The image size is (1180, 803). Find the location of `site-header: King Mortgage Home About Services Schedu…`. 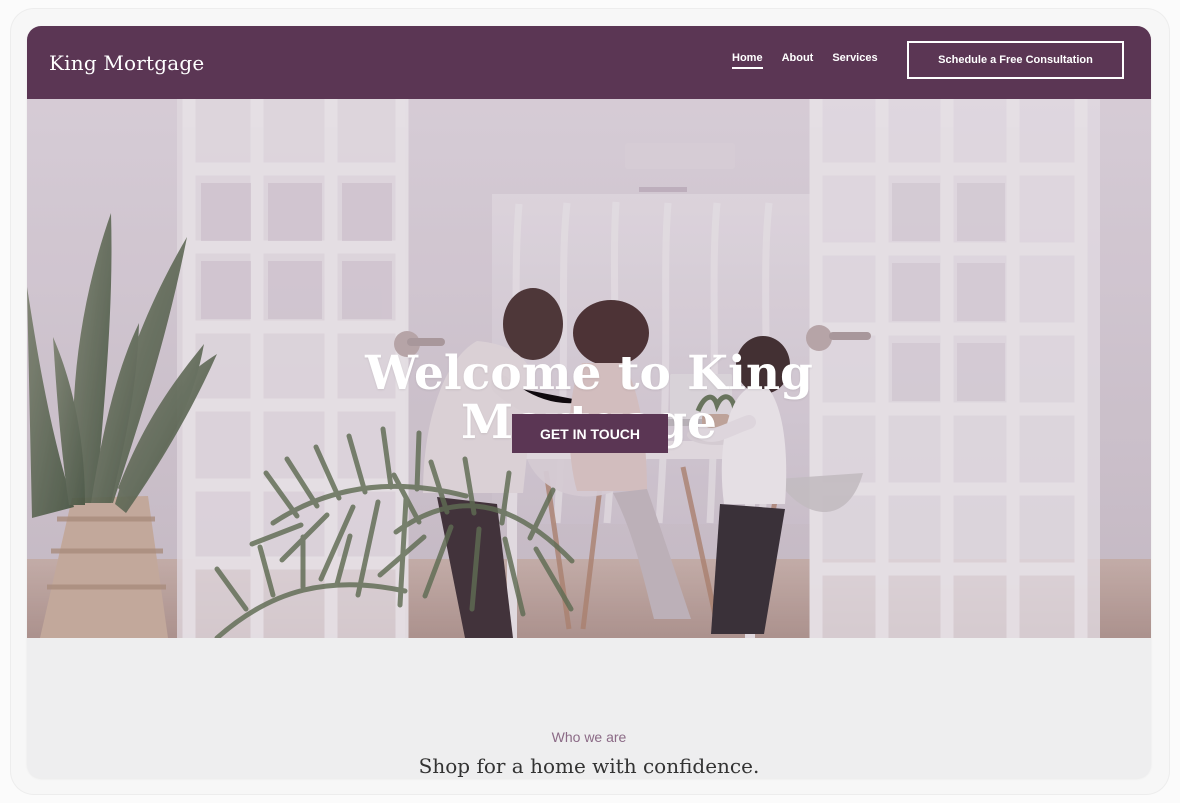

site-header: King Mortgage Home About Services Schedu… is located at coordinates (589, 62).